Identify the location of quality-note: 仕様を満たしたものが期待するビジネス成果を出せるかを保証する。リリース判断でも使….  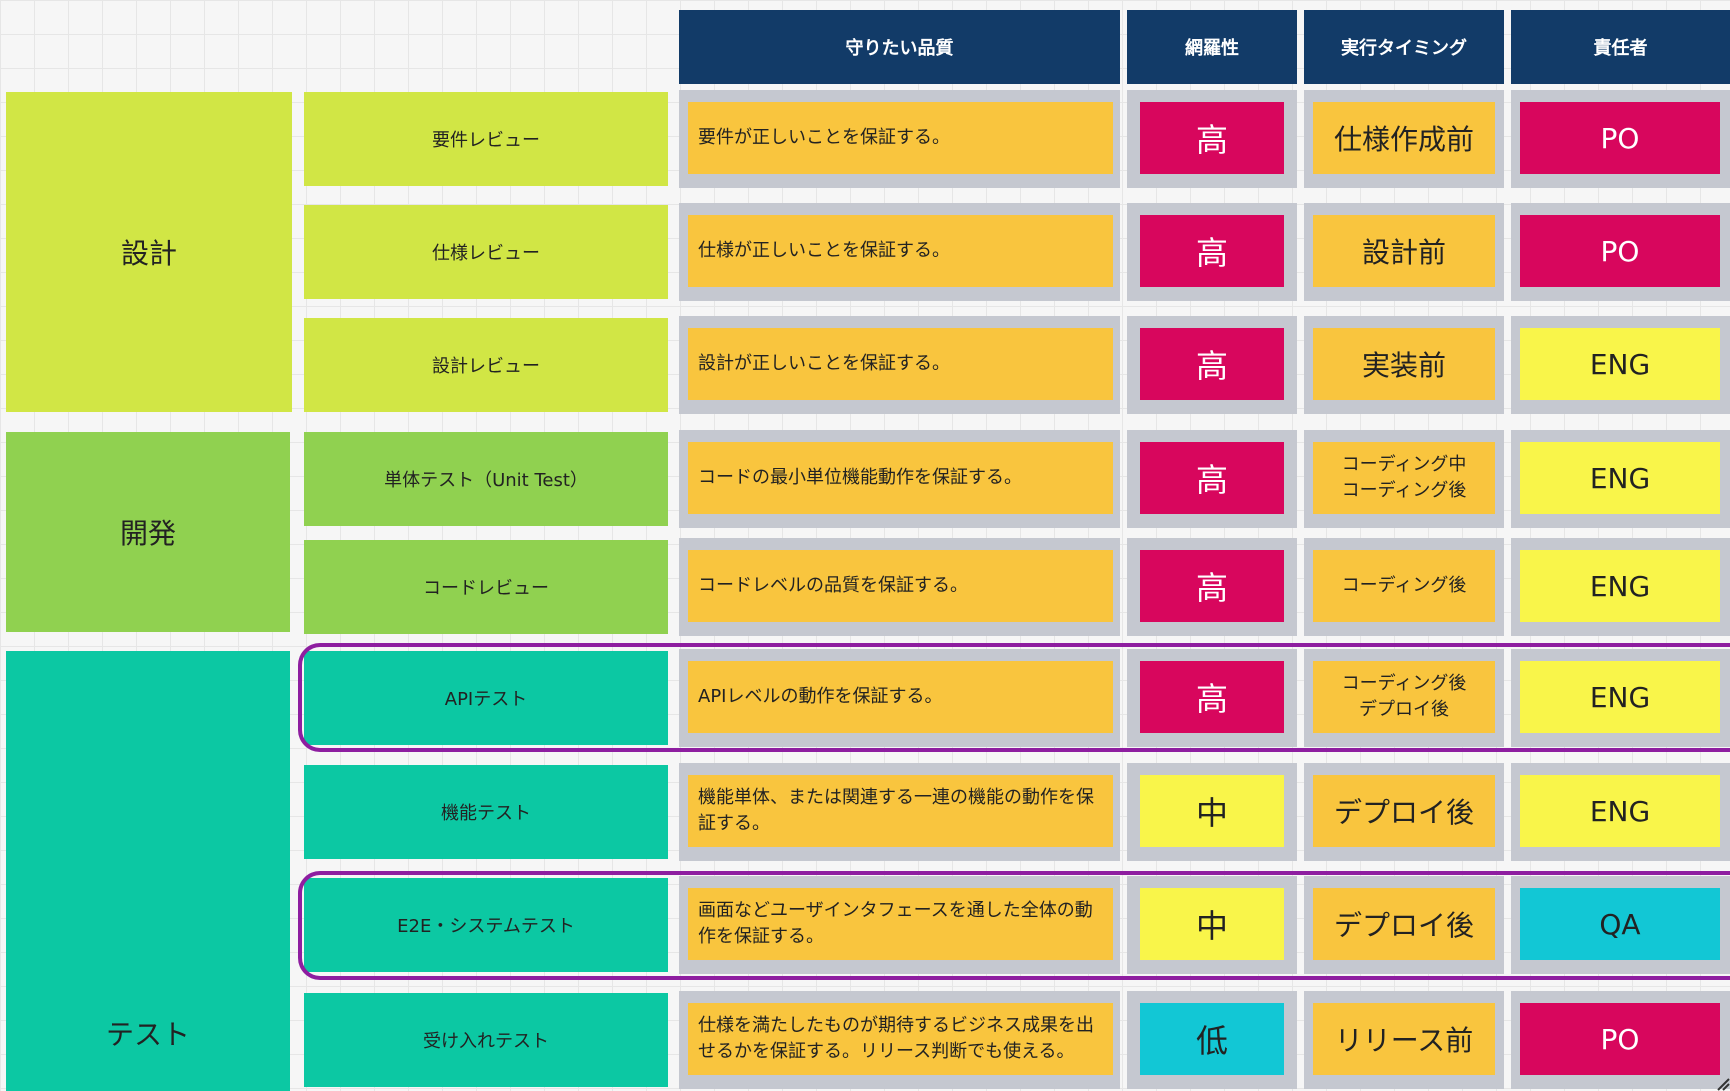
(900, 1039).